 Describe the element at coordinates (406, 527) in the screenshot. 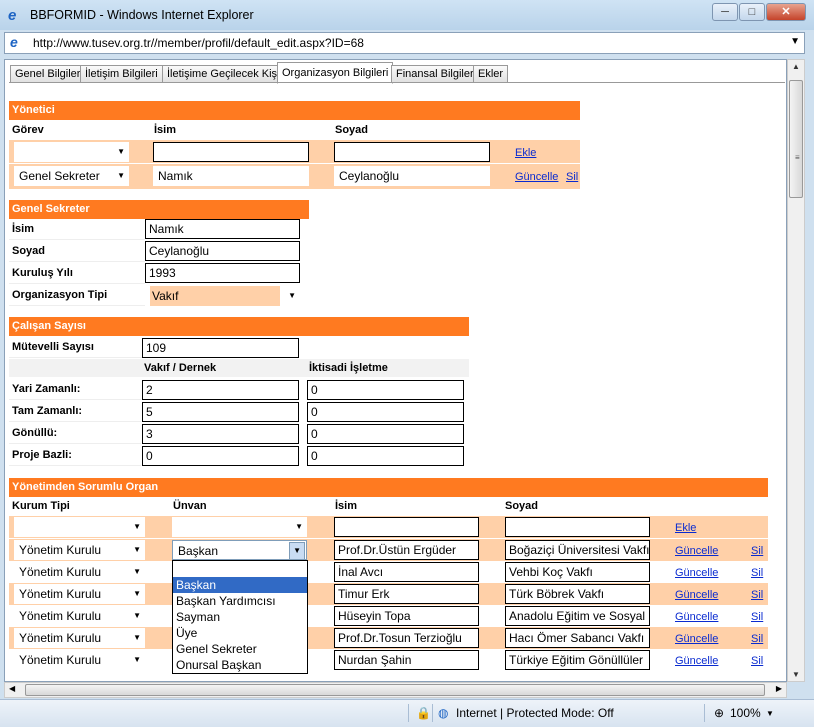

I see `organ-isim-input-new` at that location.